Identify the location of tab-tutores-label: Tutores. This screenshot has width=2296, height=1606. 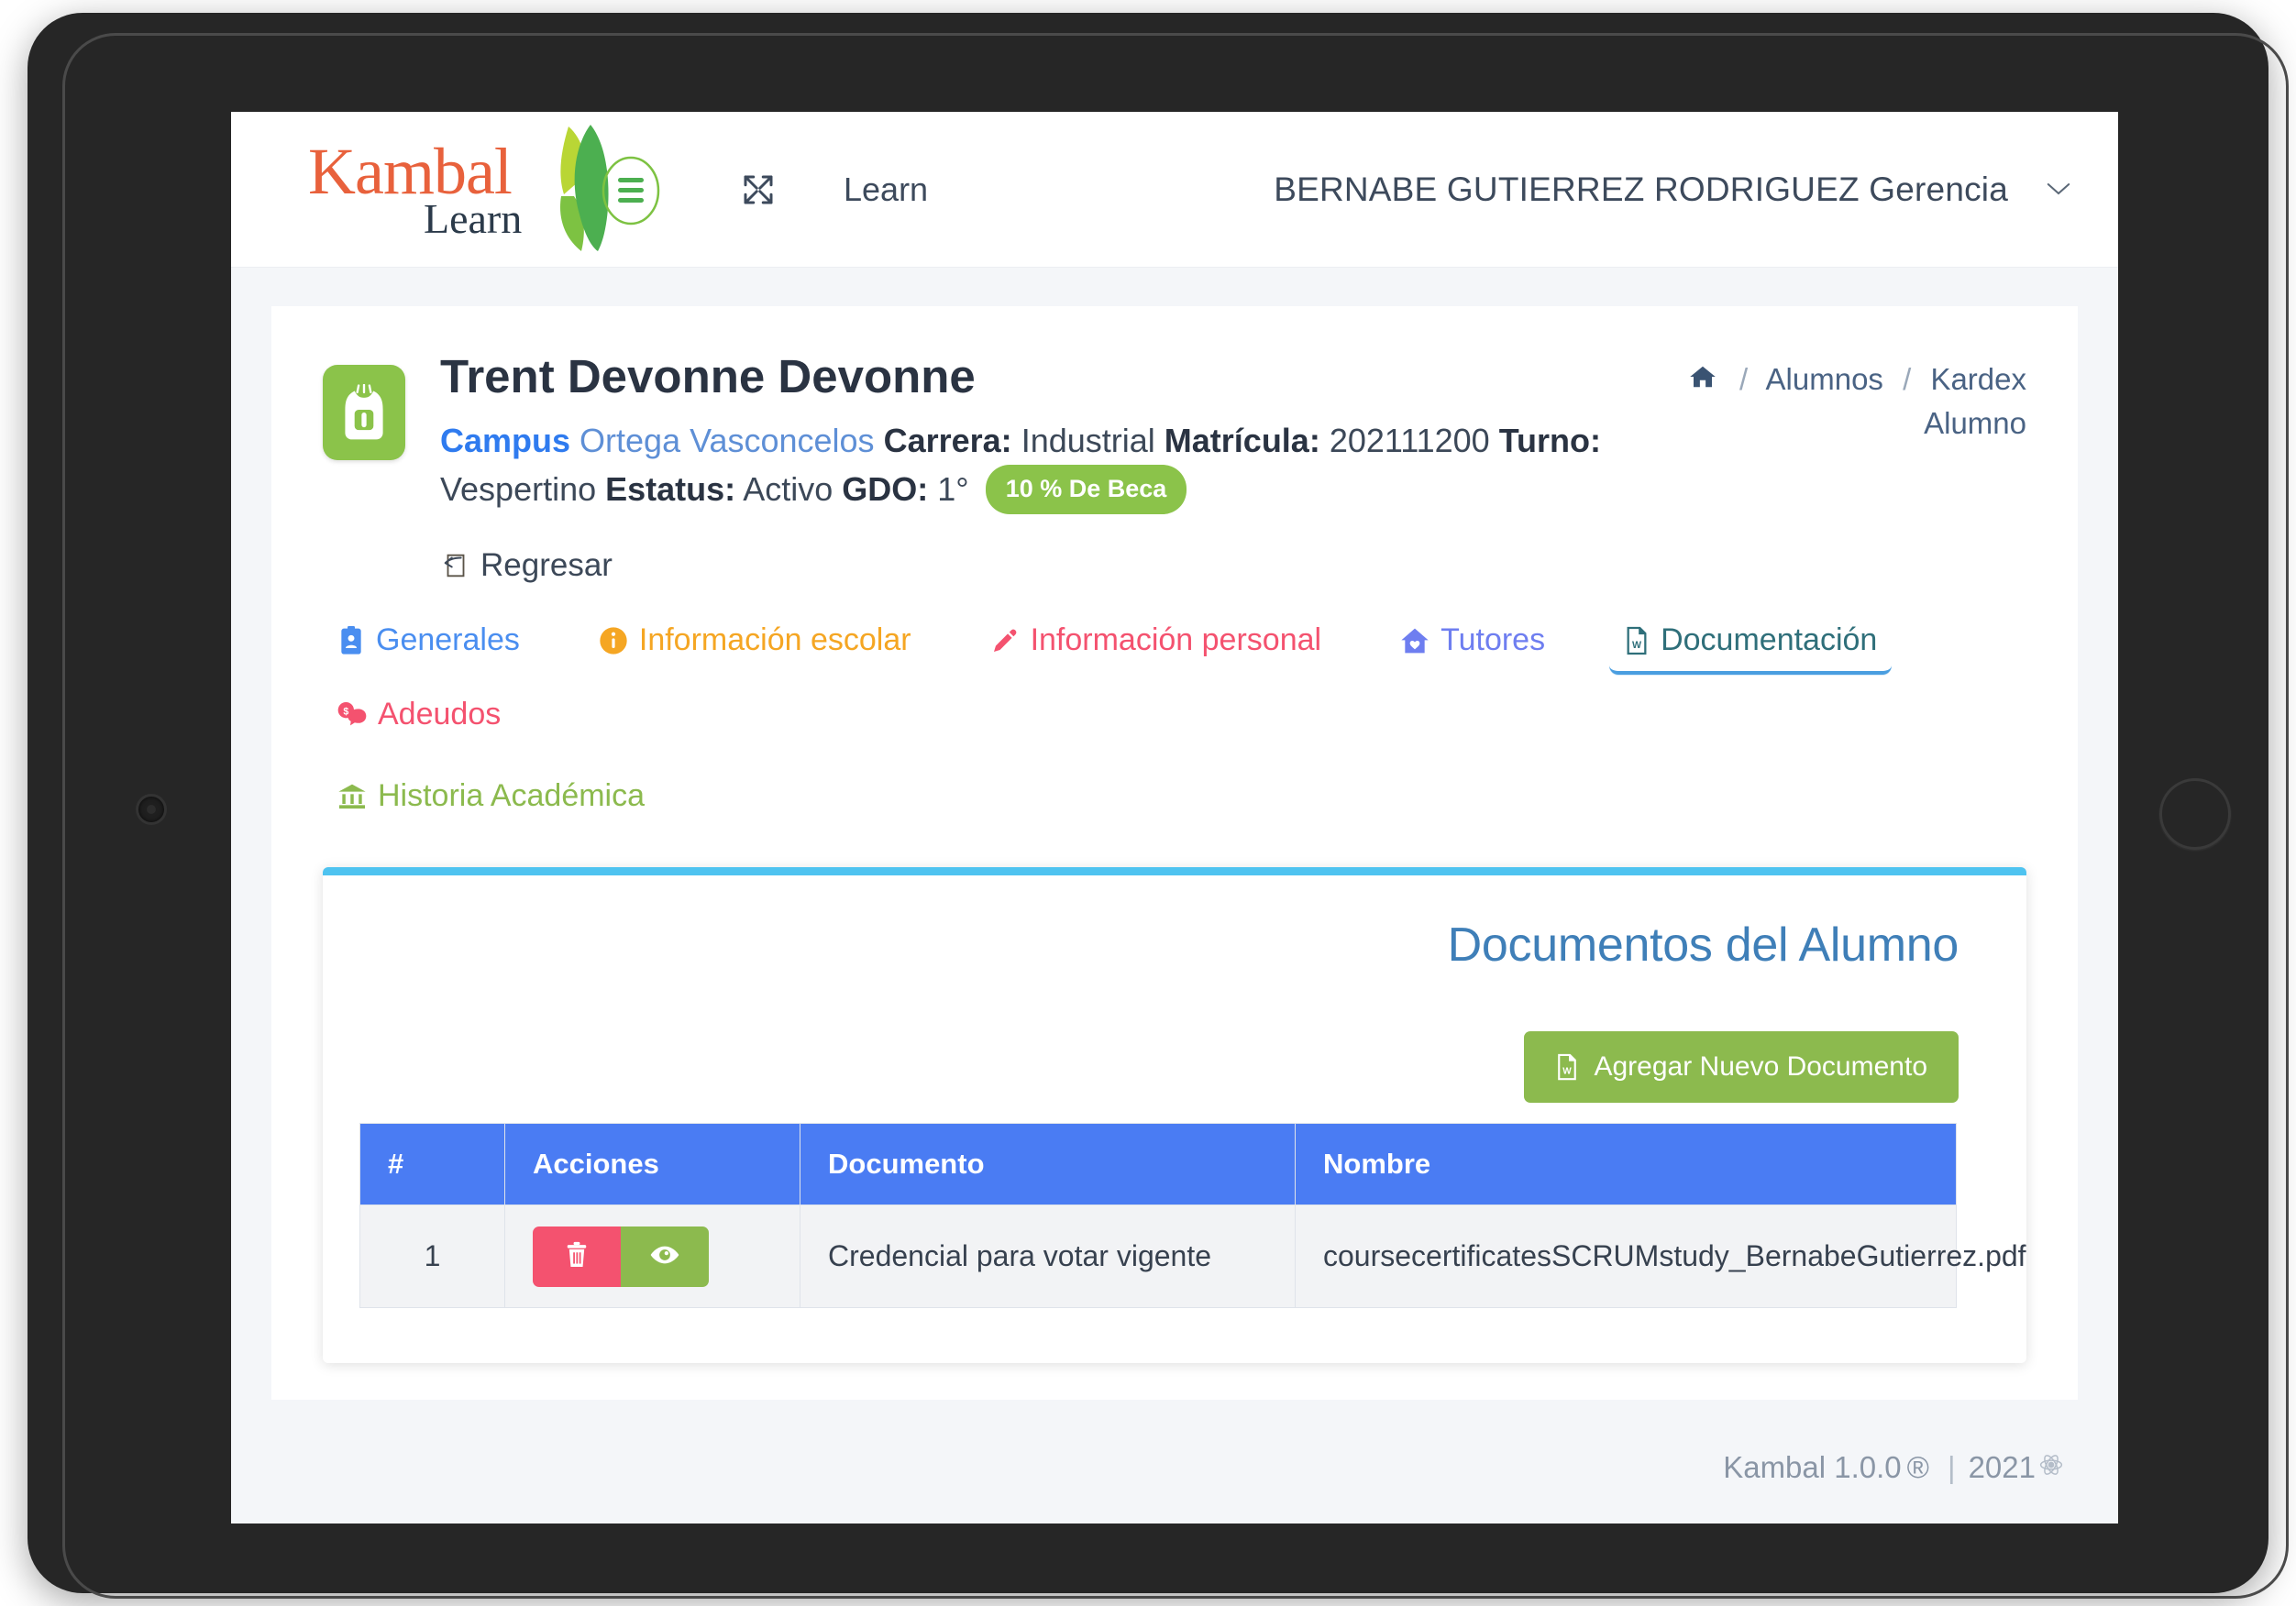
(1493, 640).